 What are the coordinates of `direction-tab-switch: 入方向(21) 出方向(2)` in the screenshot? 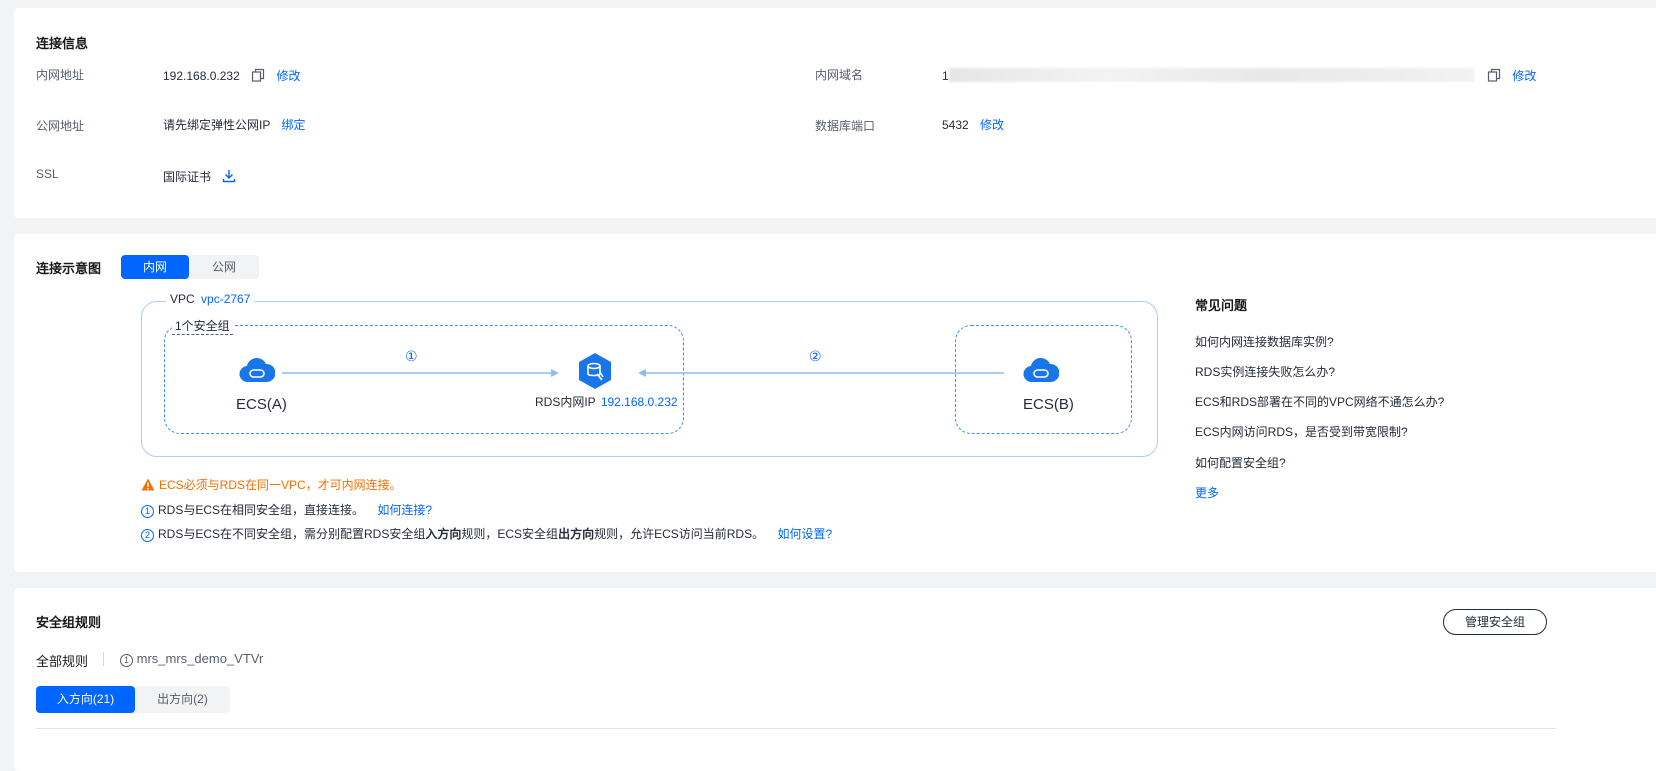 It's located at (133, 699).